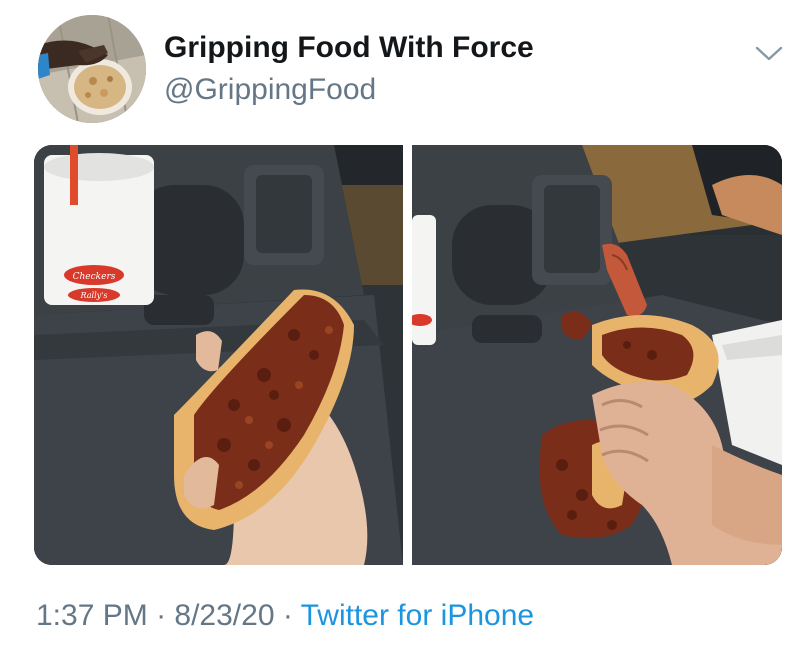 Image resolution: width=800 pixels, height=650 pixels. Describe the element at coordinates (349, 69) in the screenshot. I see `author-block: Gripping Food With Force @GrippingFood` at that location.